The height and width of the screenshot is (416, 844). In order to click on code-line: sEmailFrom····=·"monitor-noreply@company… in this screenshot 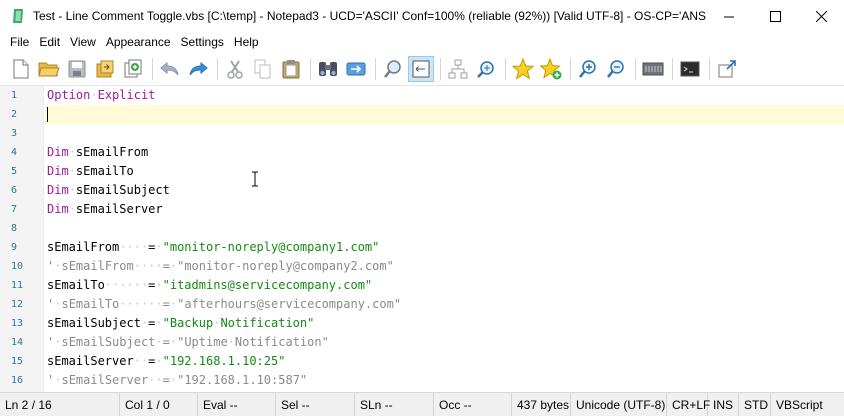, I will do `click(445, 247)`.